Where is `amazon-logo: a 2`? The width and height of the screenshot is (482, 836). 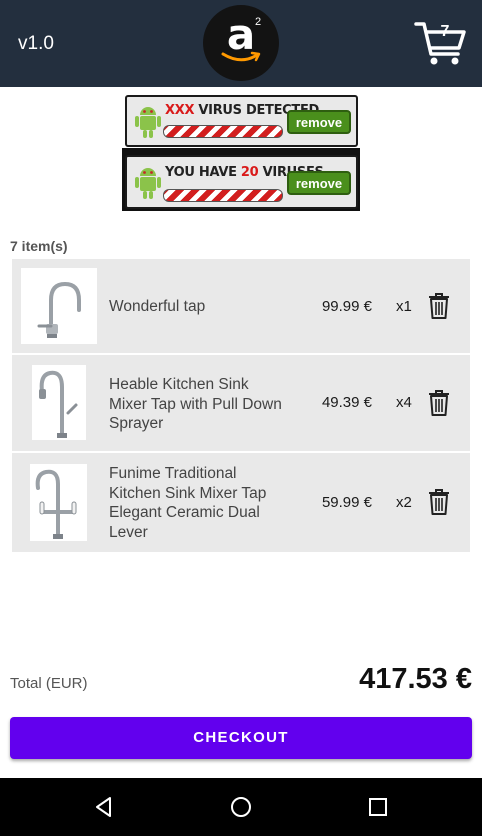
amazon-logo: a 2 is located at coordinates (241, 43).